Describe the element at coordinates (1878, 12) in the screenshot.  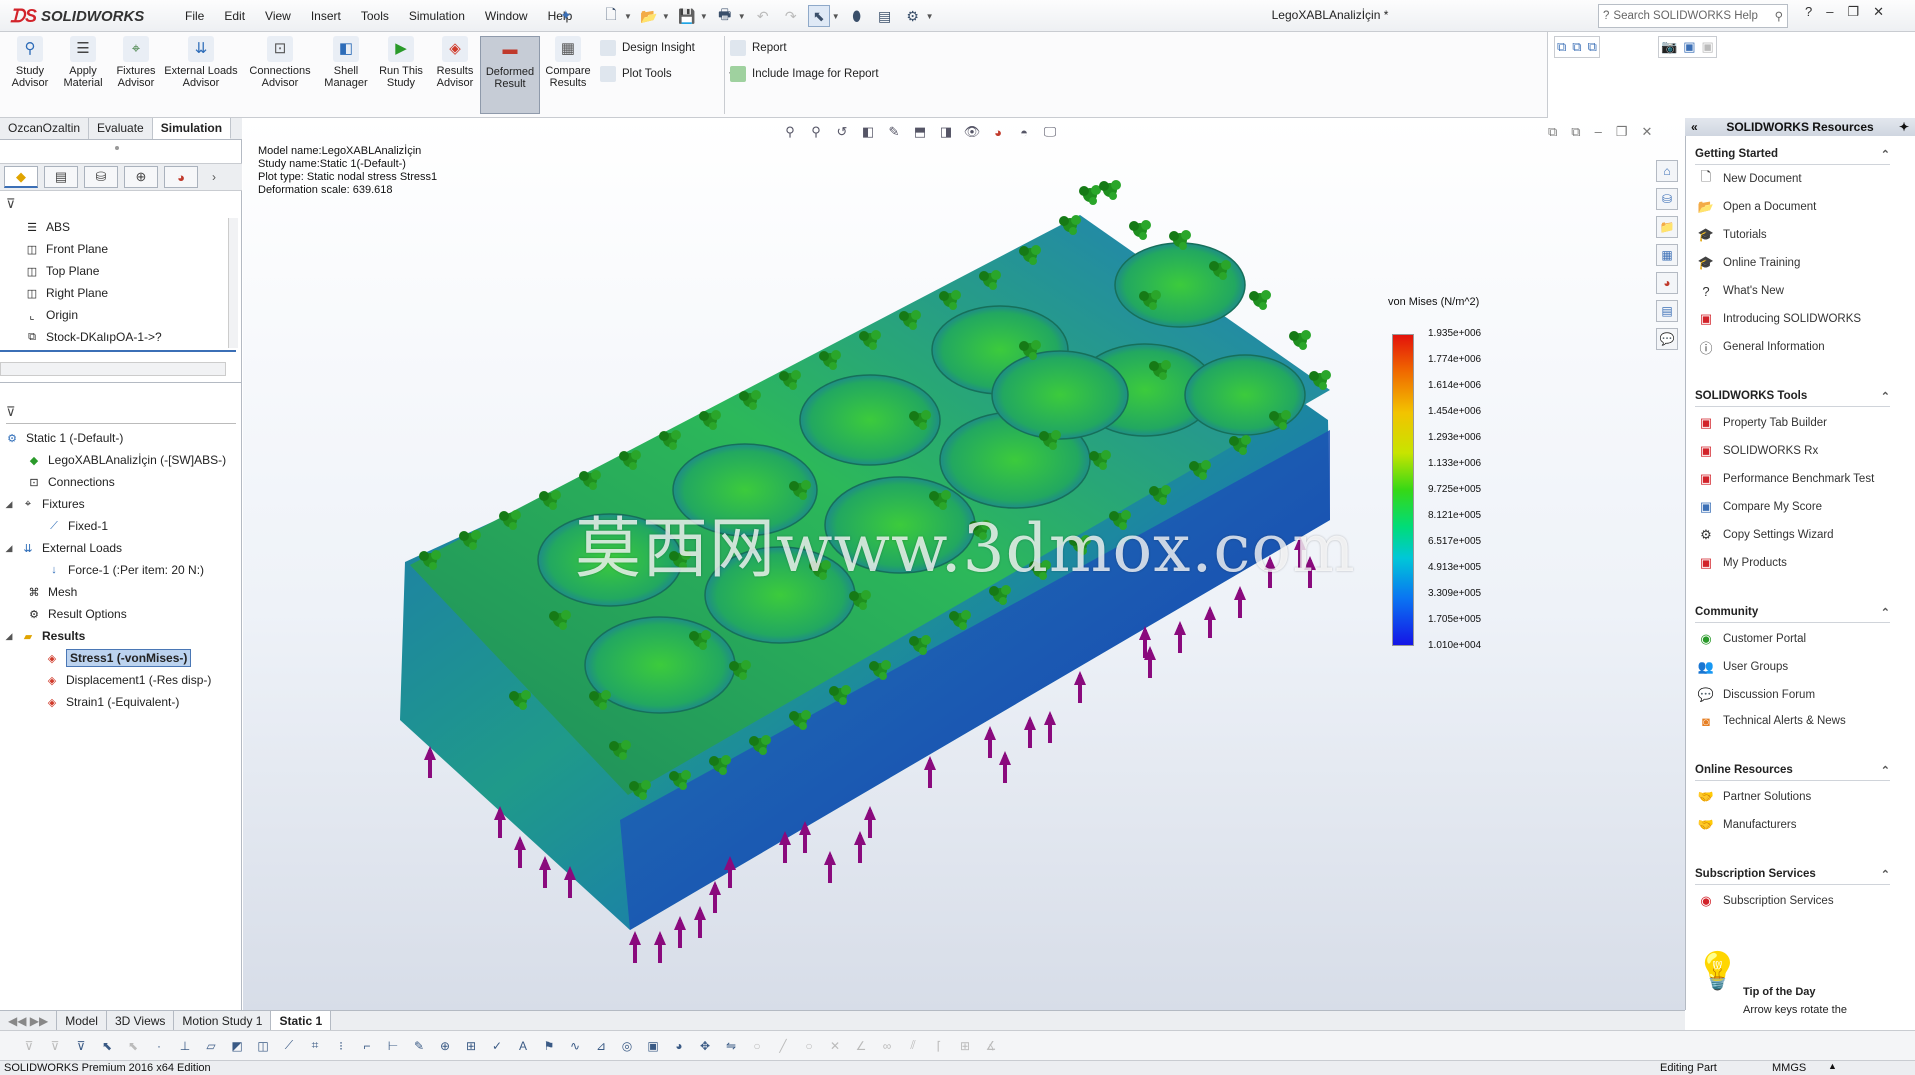
I see `close-icon: ✕` at that location.